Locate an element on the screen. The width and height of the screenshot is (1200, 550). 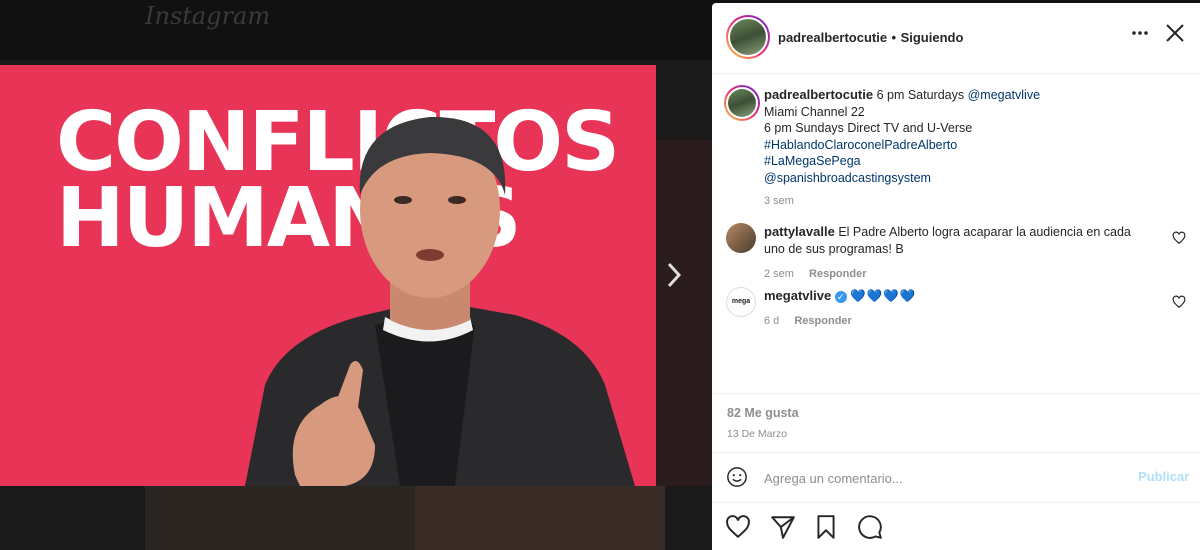
post-date: 13 De Marzo is located at coordinates (757, 434).